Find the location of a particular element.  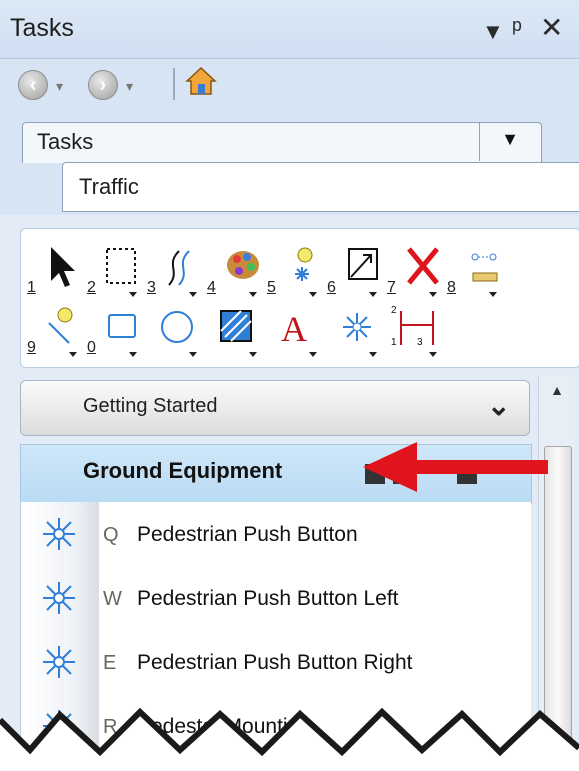

dimension-icon: 2 1 3 is located at coordinates (412, 326).